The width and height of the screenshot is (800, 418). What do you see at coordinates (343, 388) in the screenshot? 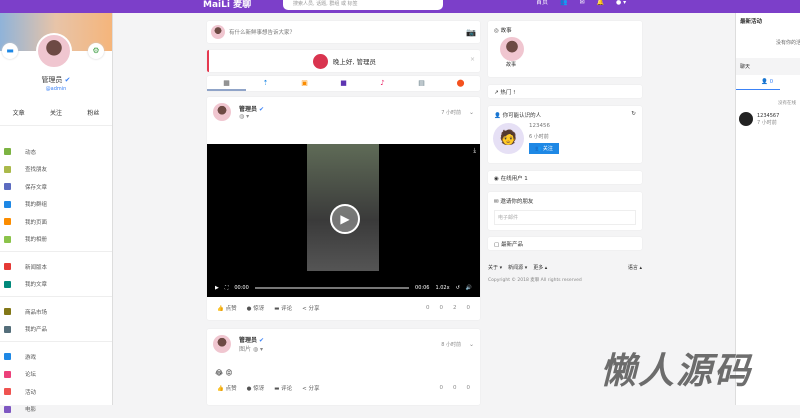
I see `post-actions: 👍 点赞 ● 惊讶 ▬ 评论 < 分享 000` at bounding box center [343, 388].